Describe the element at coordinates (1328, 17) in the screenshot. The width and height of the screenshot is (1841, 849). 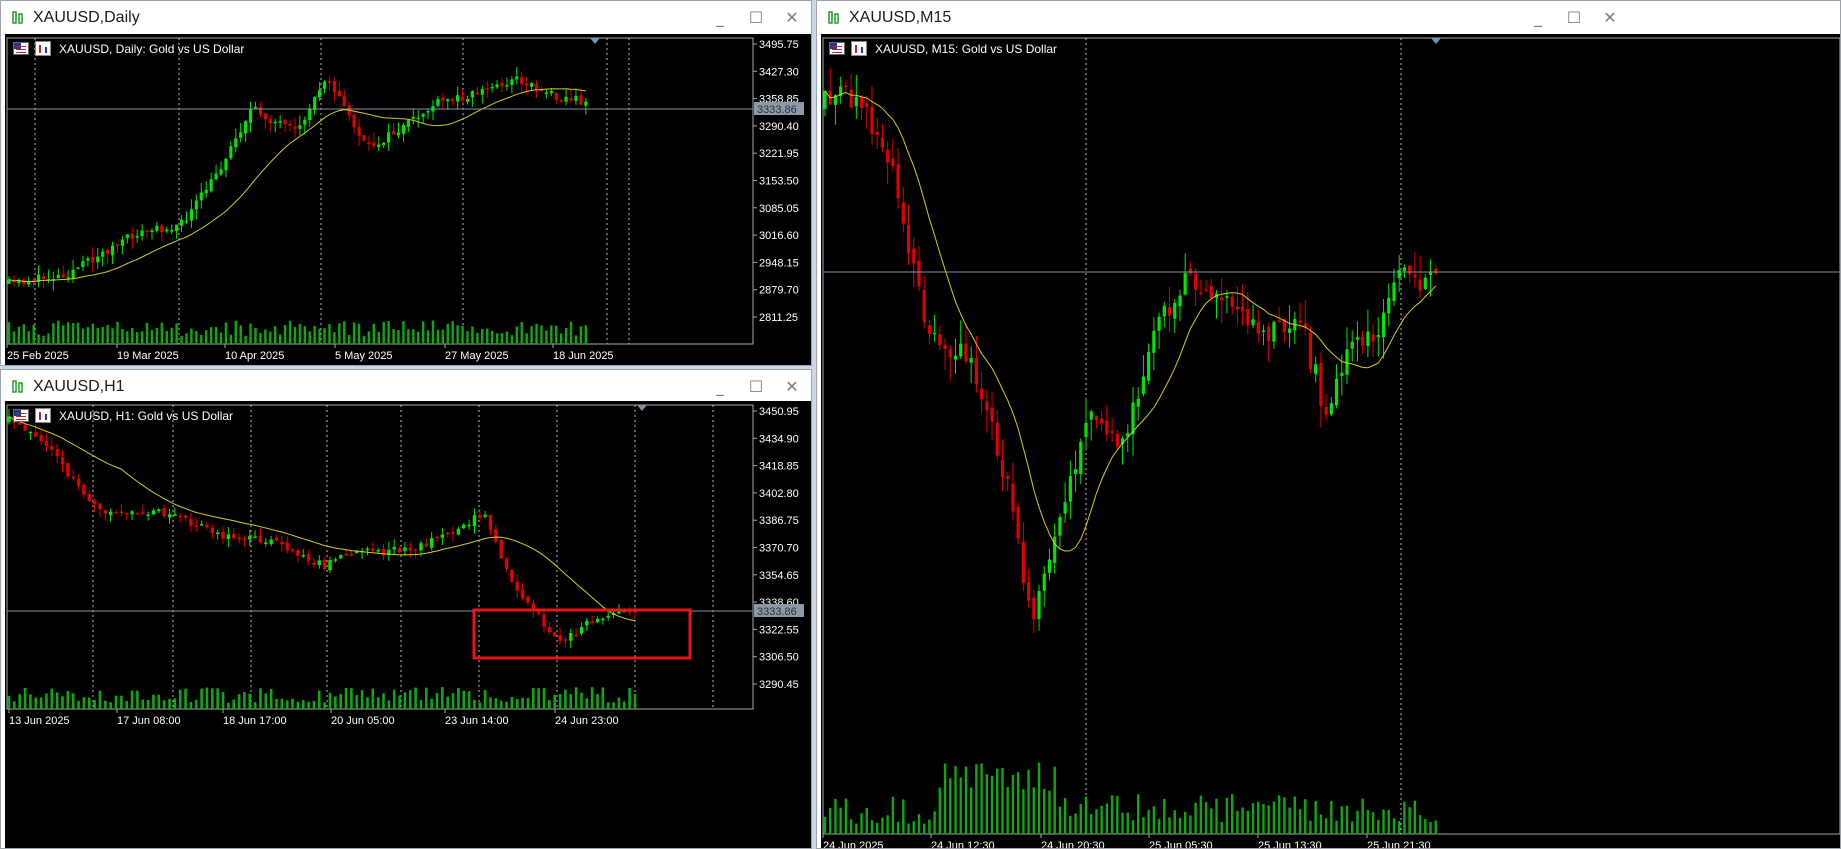
I see `m15-titlebar: XAUUSD,M15 _ ☐ ✕` at that location.